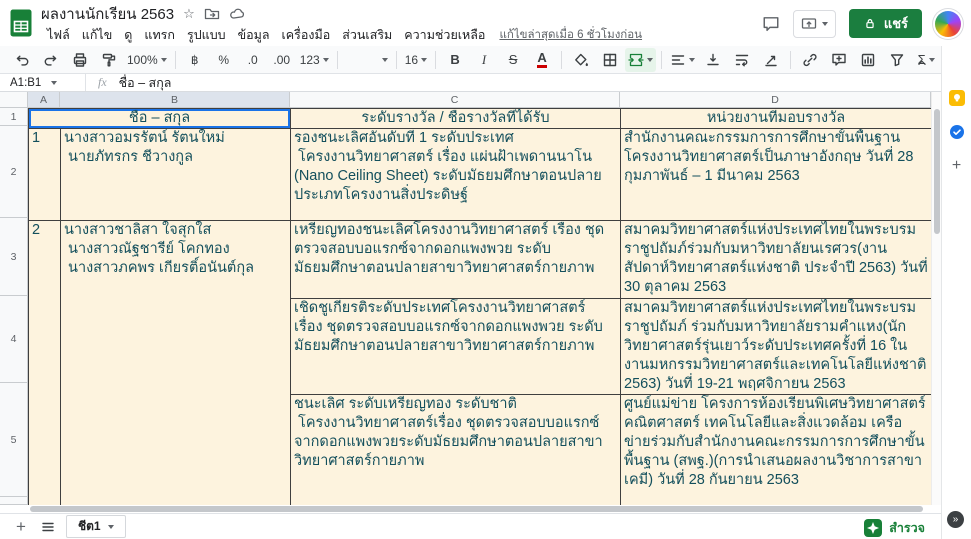  Describe the element at coordinates (776, 118) in the screenshot. I see `cell-d1-header-org: หน่วยงานที่มอบรางวัล` at that location.